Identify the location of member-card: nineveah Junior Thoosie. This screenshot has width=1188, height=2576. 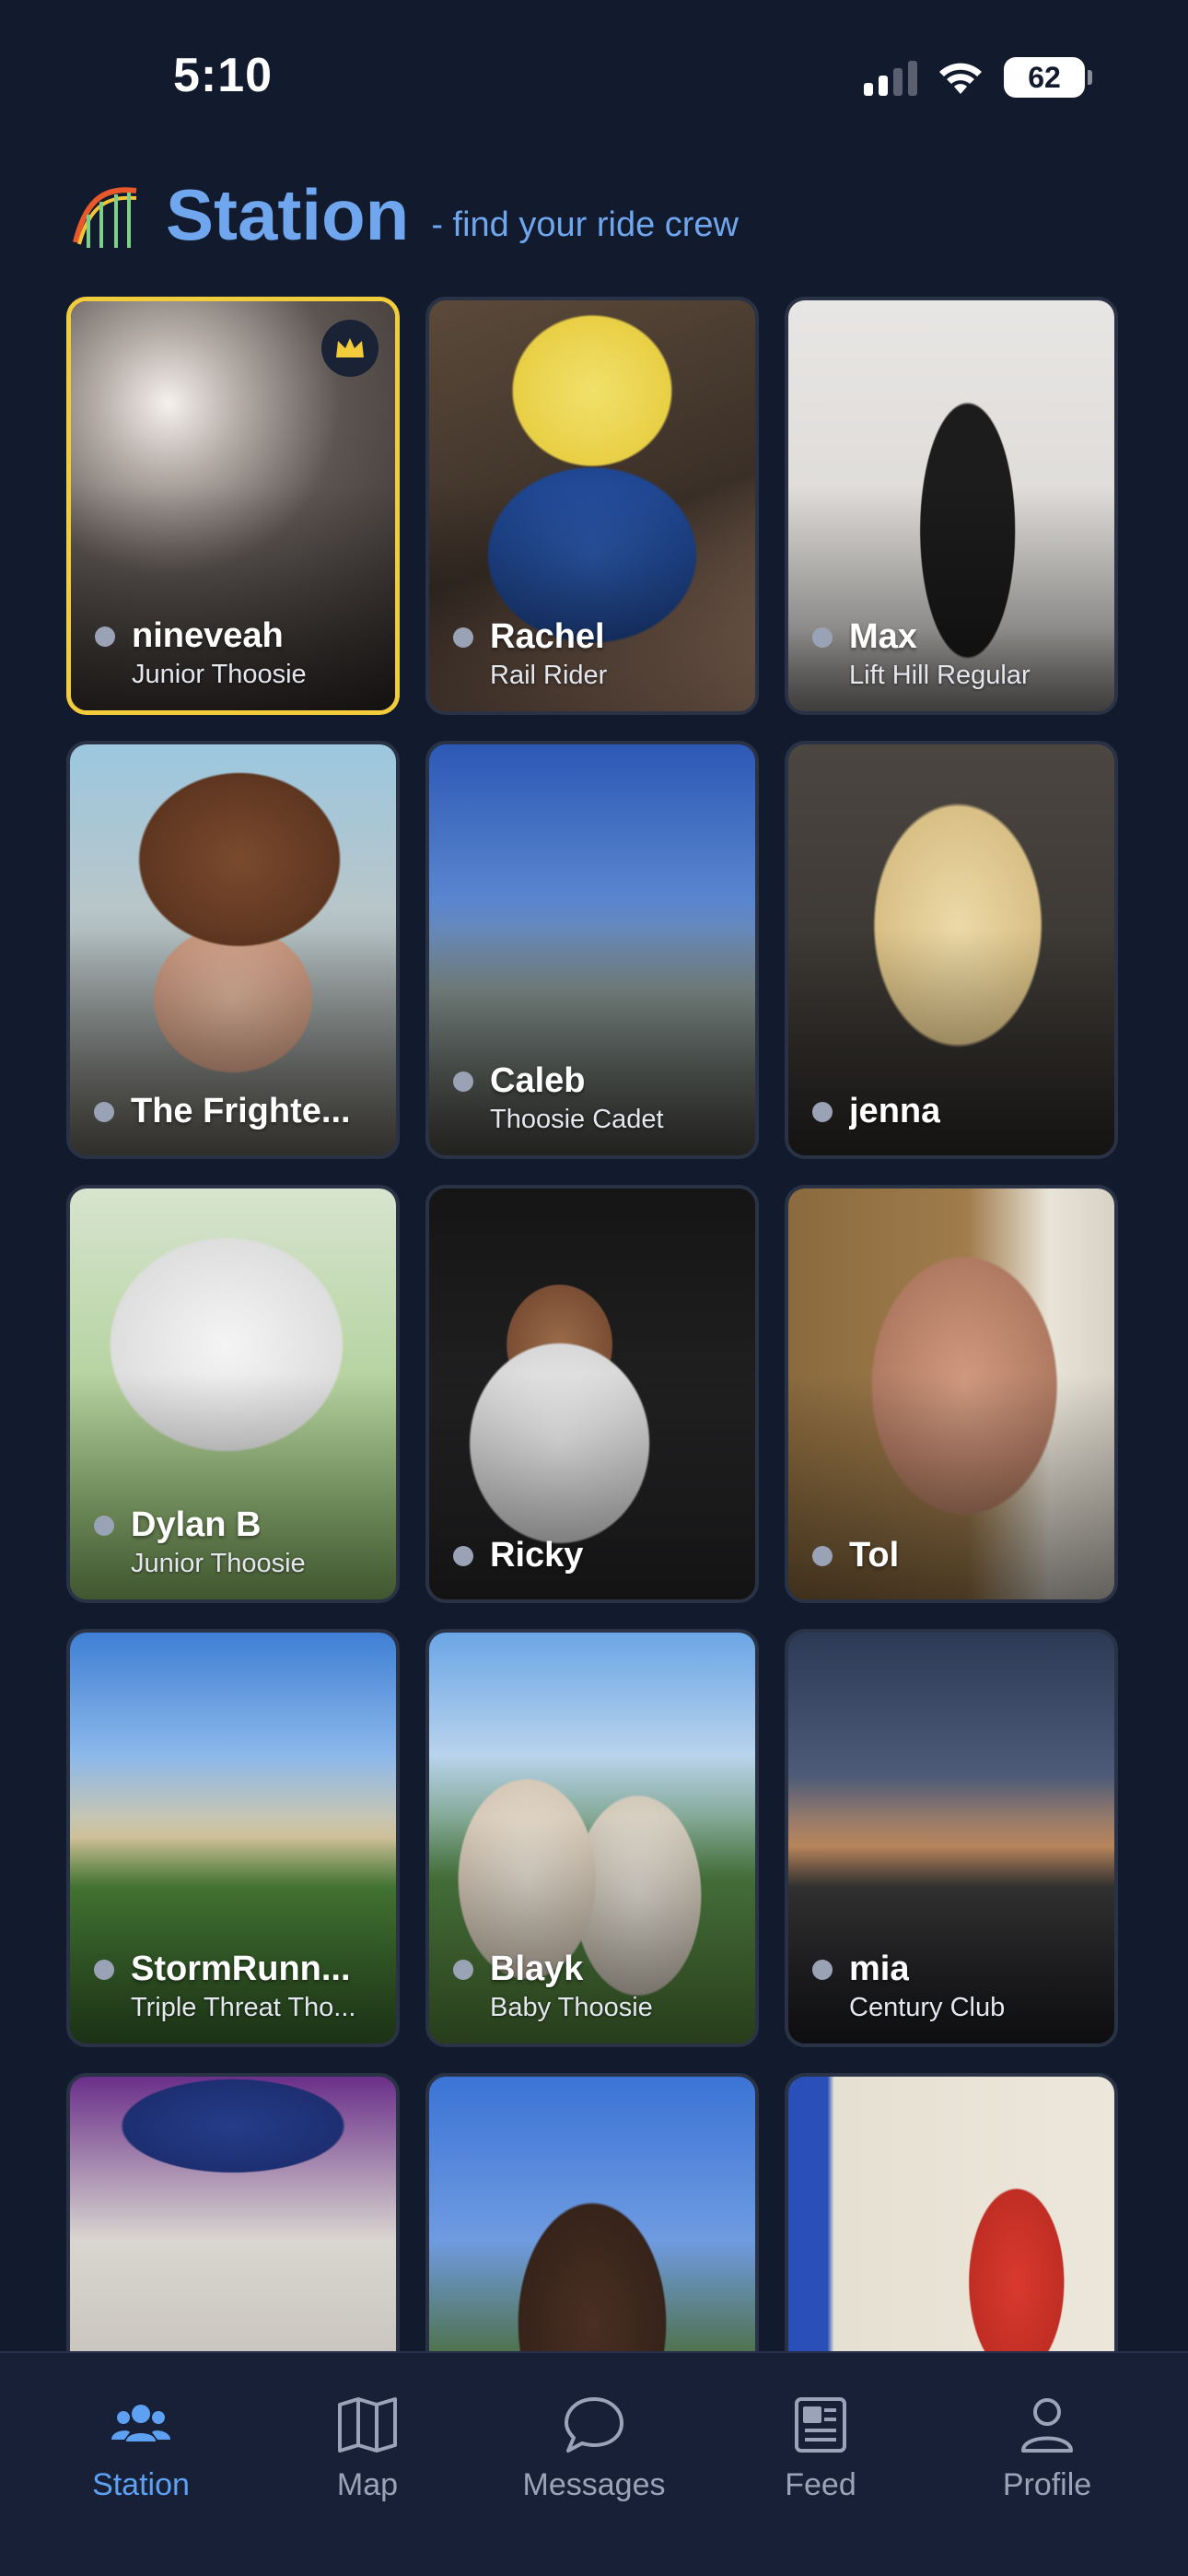
(233, 506).